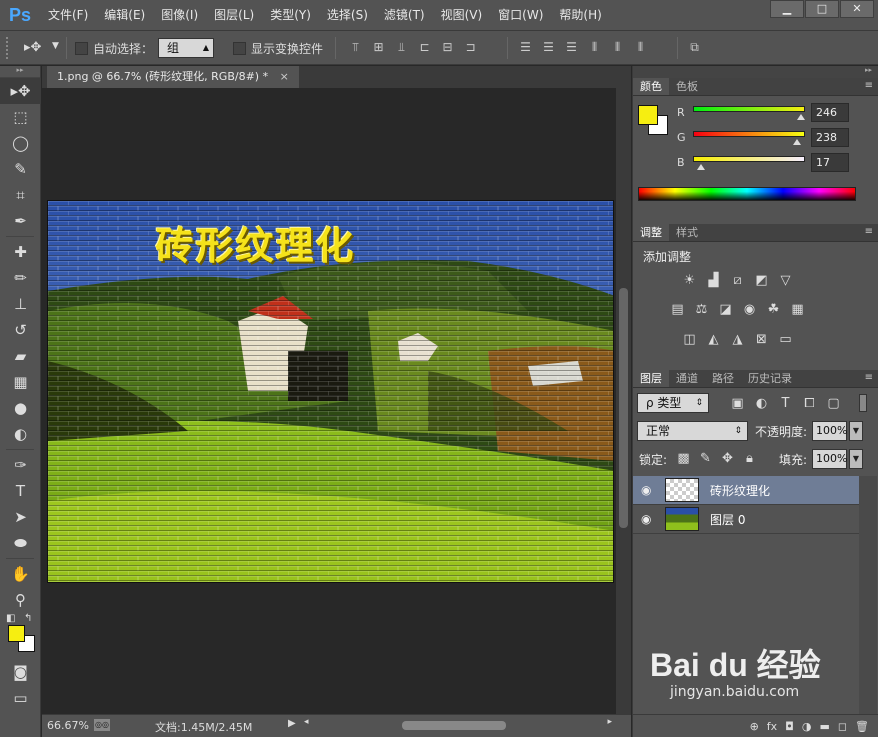 This screenshot has width=878, height=737. I want to click on menu-select: 选择(S), so click(347, 15).